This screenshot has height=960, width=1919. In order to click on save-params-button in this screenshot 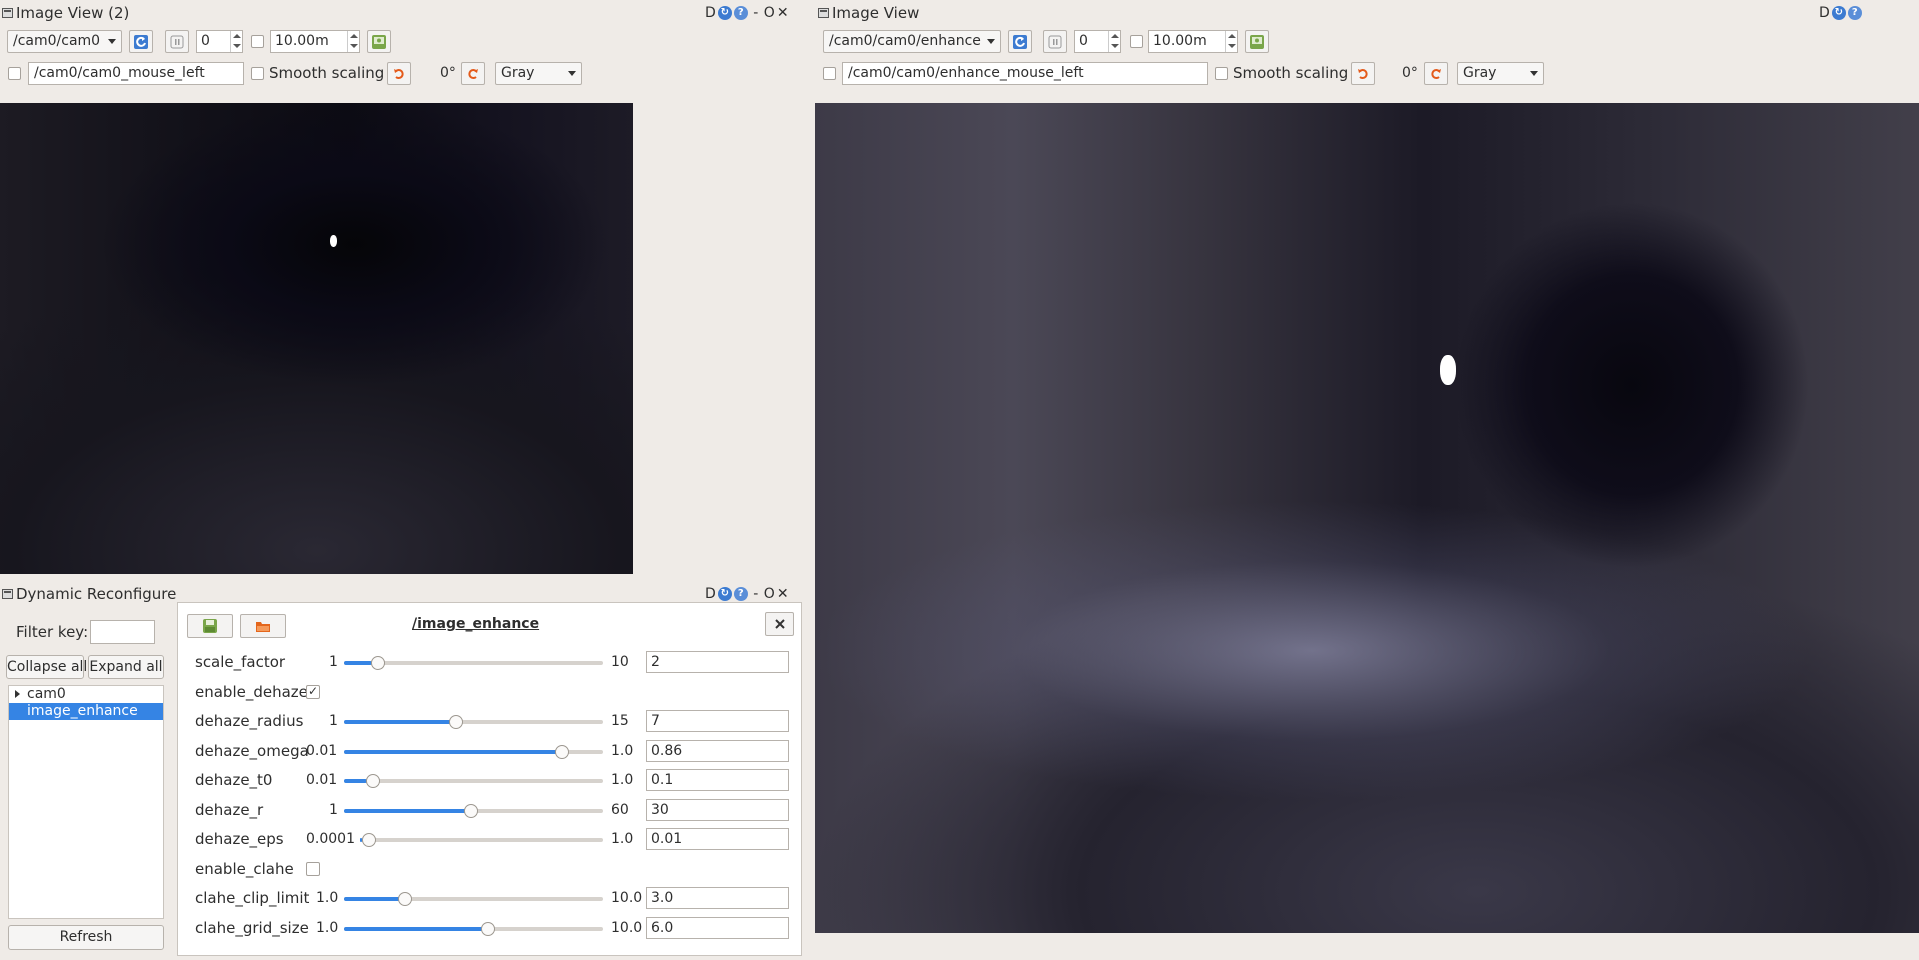, I will do `click(210, 626)`.